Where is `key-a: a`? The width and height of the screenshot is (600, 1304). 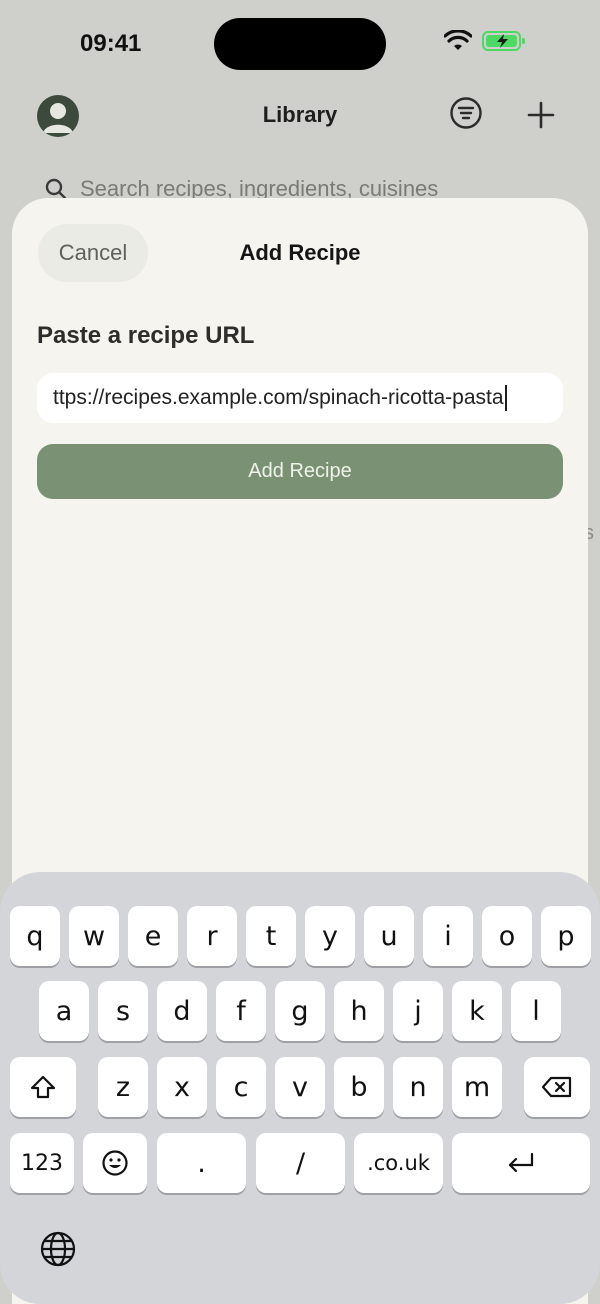 key-a: a is located at coordinates (64, 1011).